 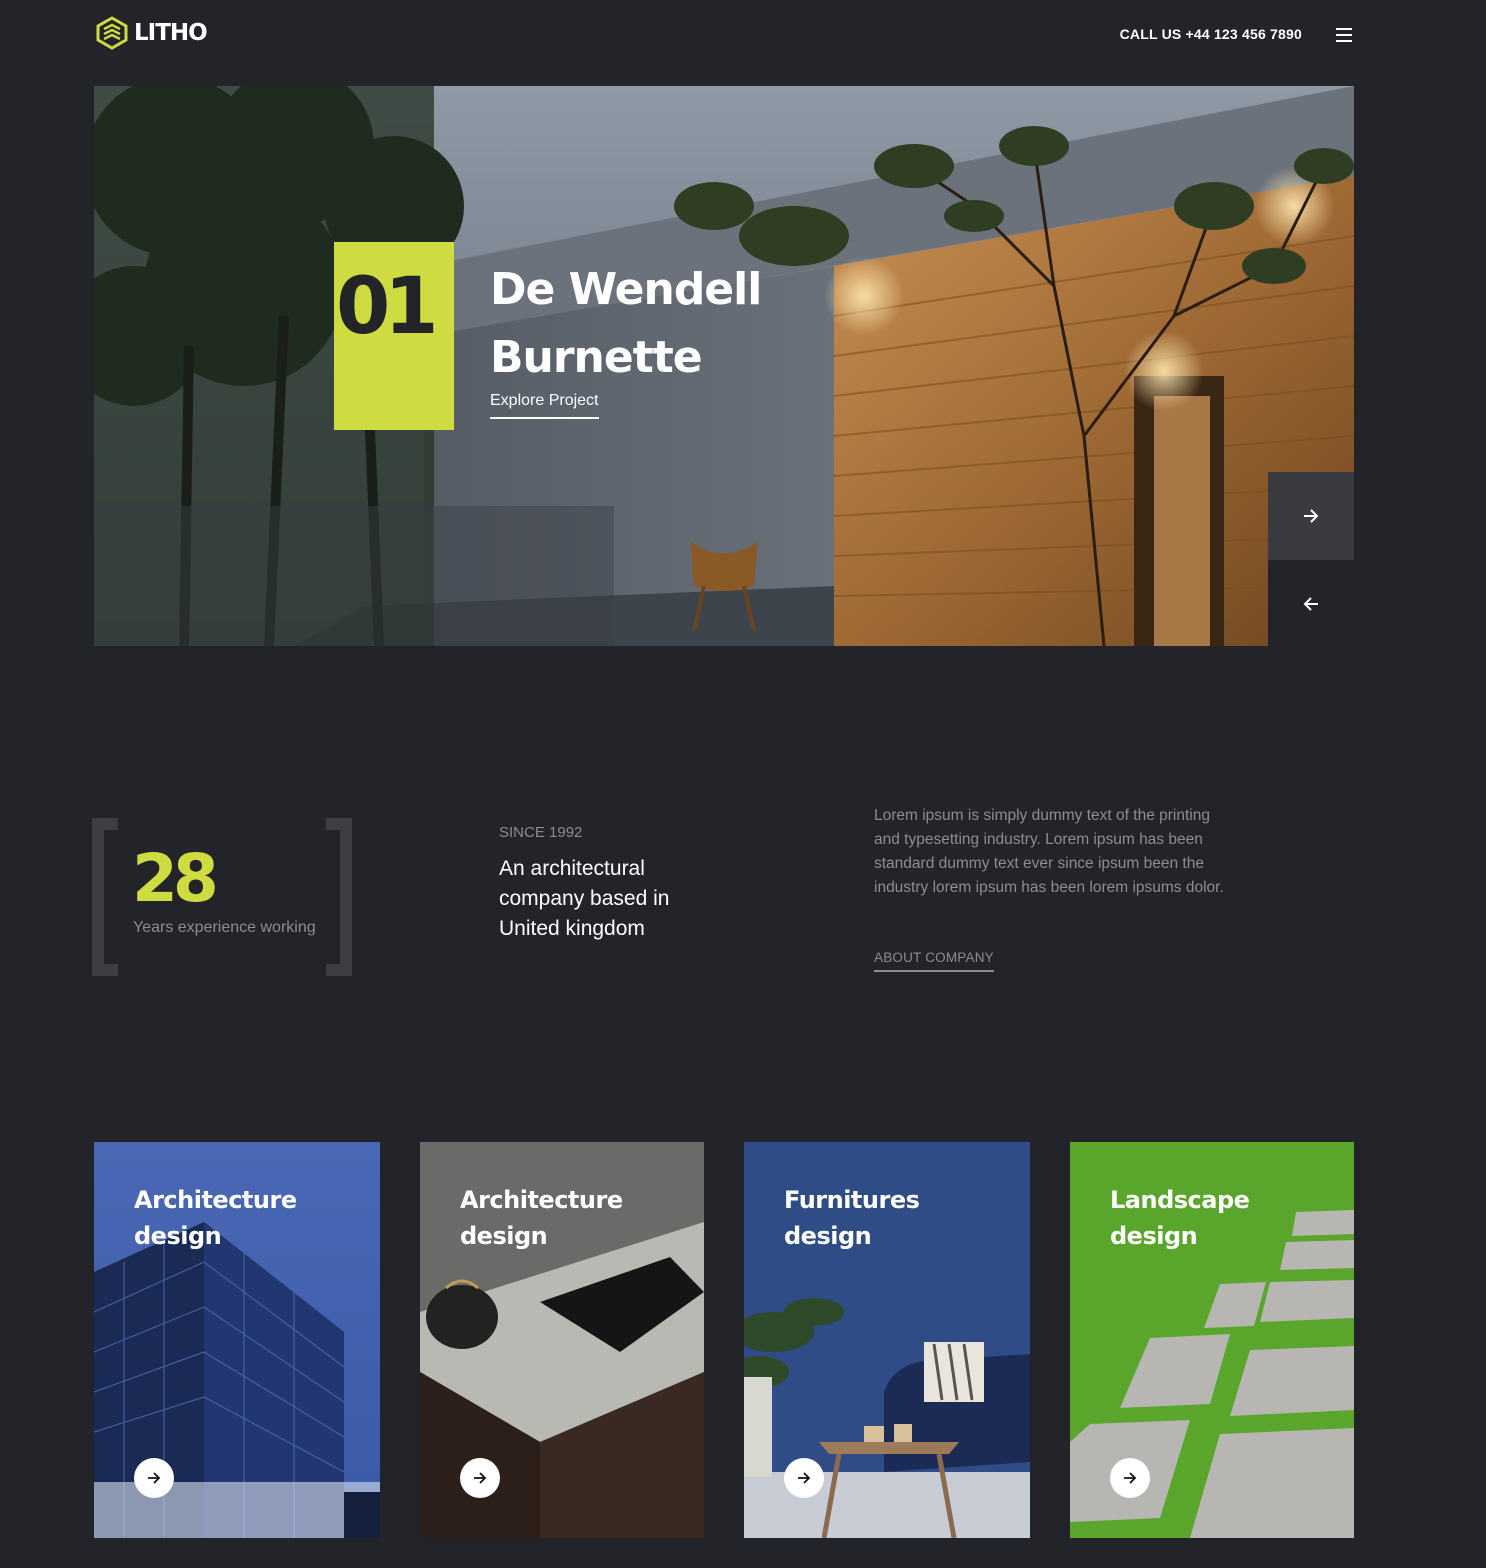 What do you see at coordinates (562, 1340) in the screenshot?
I see `service-card-architecture-2: Architecture design` at bounding box center [562, 1340].